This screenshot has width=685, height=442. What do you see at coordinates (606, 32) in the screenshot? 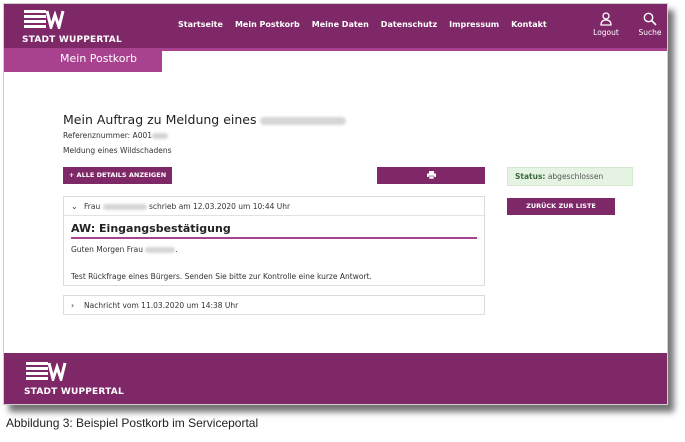
I see `logout-label: Logout` at bounding box center [606, 32].